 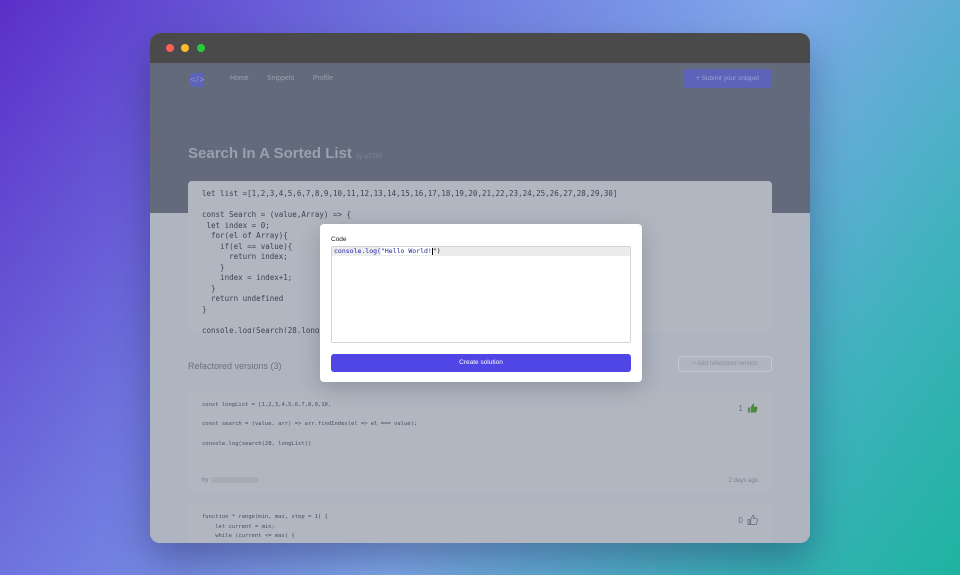 I want to click on author-prefix: by, so click(x=205, y=481).